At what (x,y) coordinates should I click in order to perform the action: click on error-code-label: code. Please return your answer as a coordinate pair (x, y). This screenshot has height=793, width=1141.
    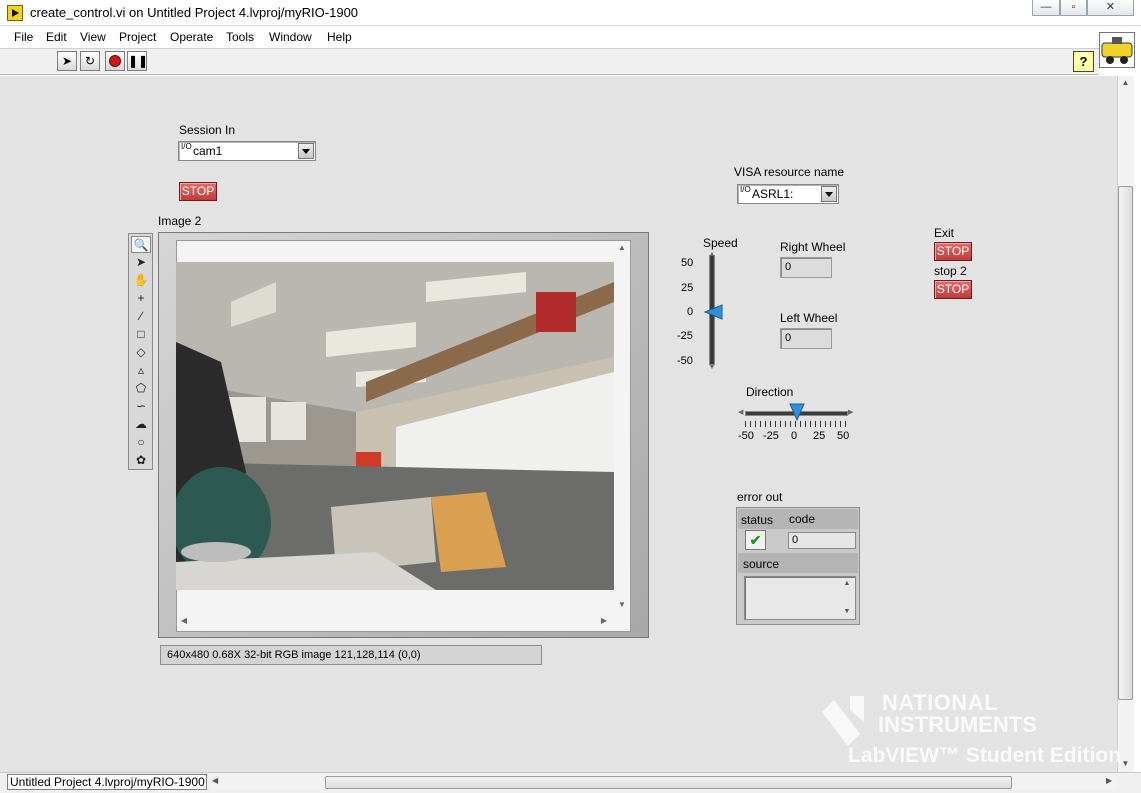
    Looking at the image, I should click on (802, 519).